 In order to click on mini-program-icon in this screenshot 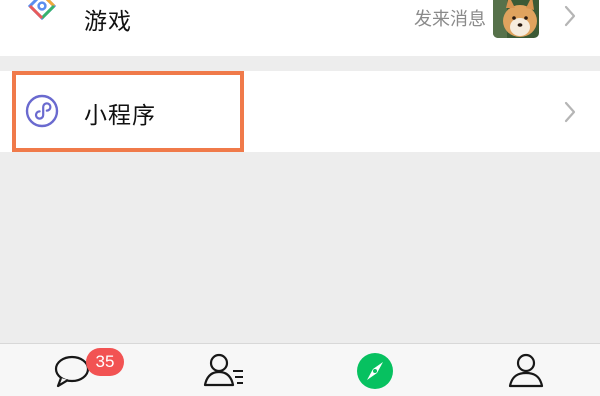, I will do `click(42, 111)`.